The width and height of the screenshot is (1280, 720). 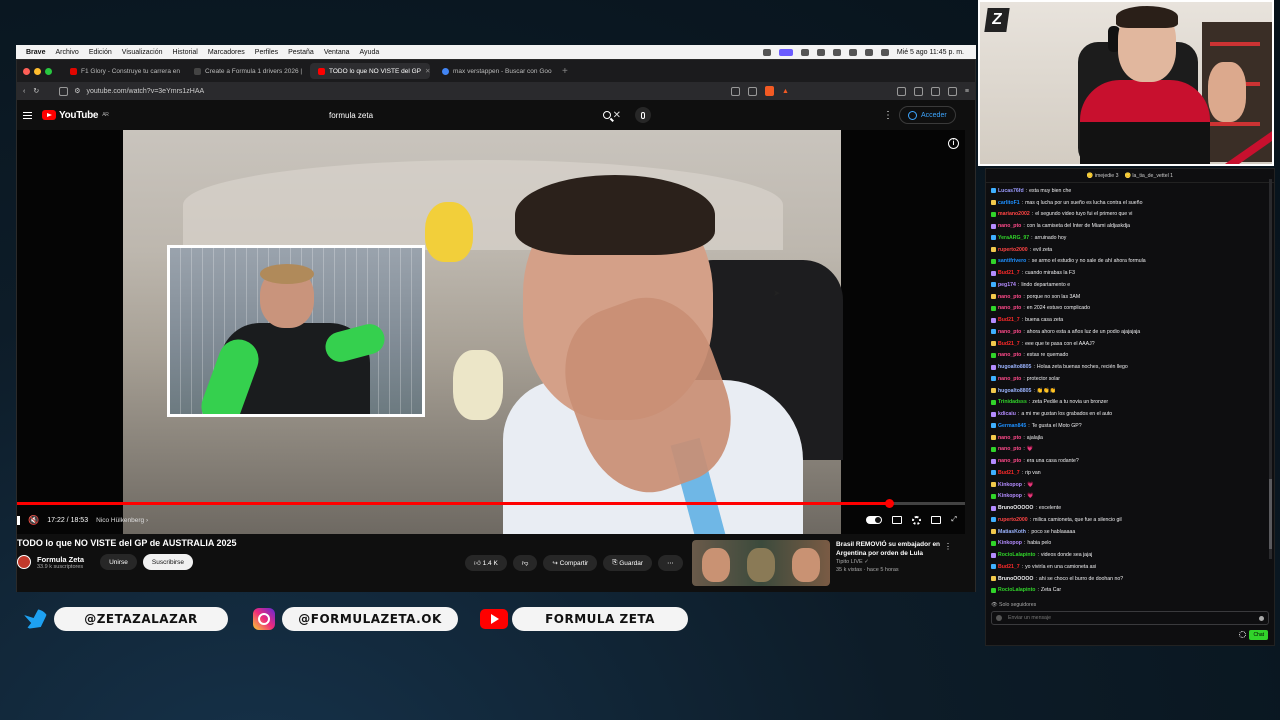 What do you see at coordinates (643, 115) in the screenshot?
I see `voice-search-button` at bounding box center [643, 115].